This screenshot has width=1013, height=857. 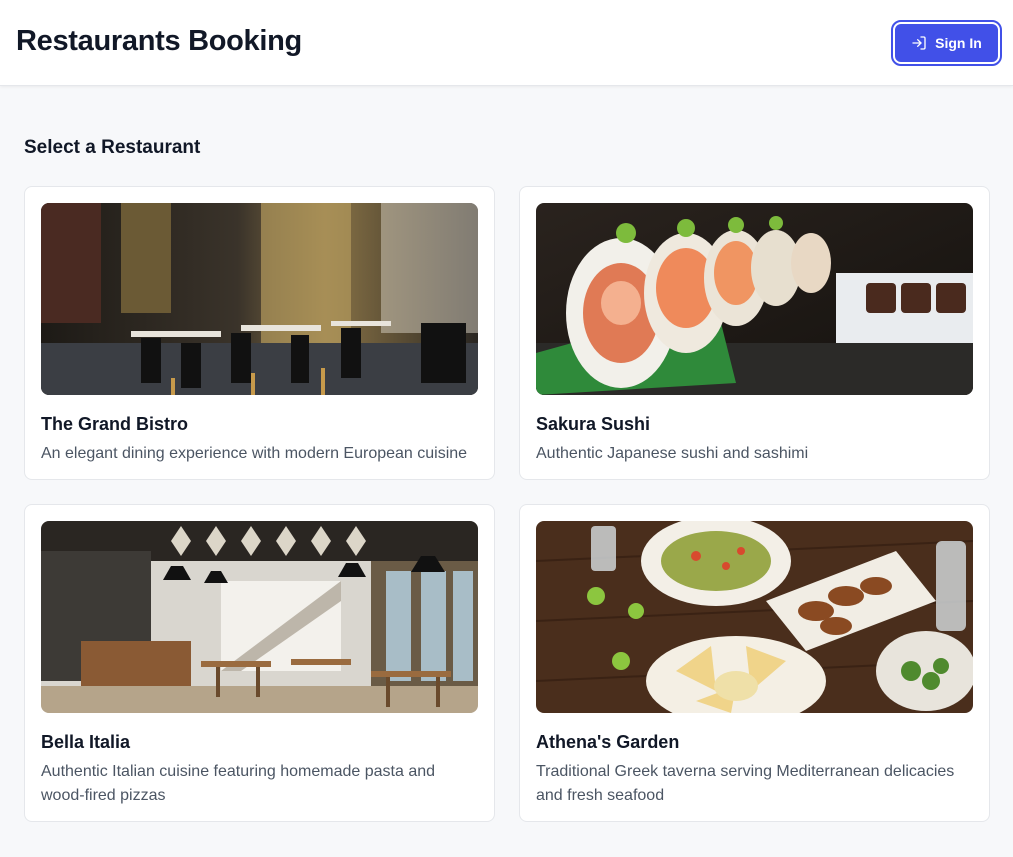 I want to click on sign-in-icon, so click(x=919, y=43).